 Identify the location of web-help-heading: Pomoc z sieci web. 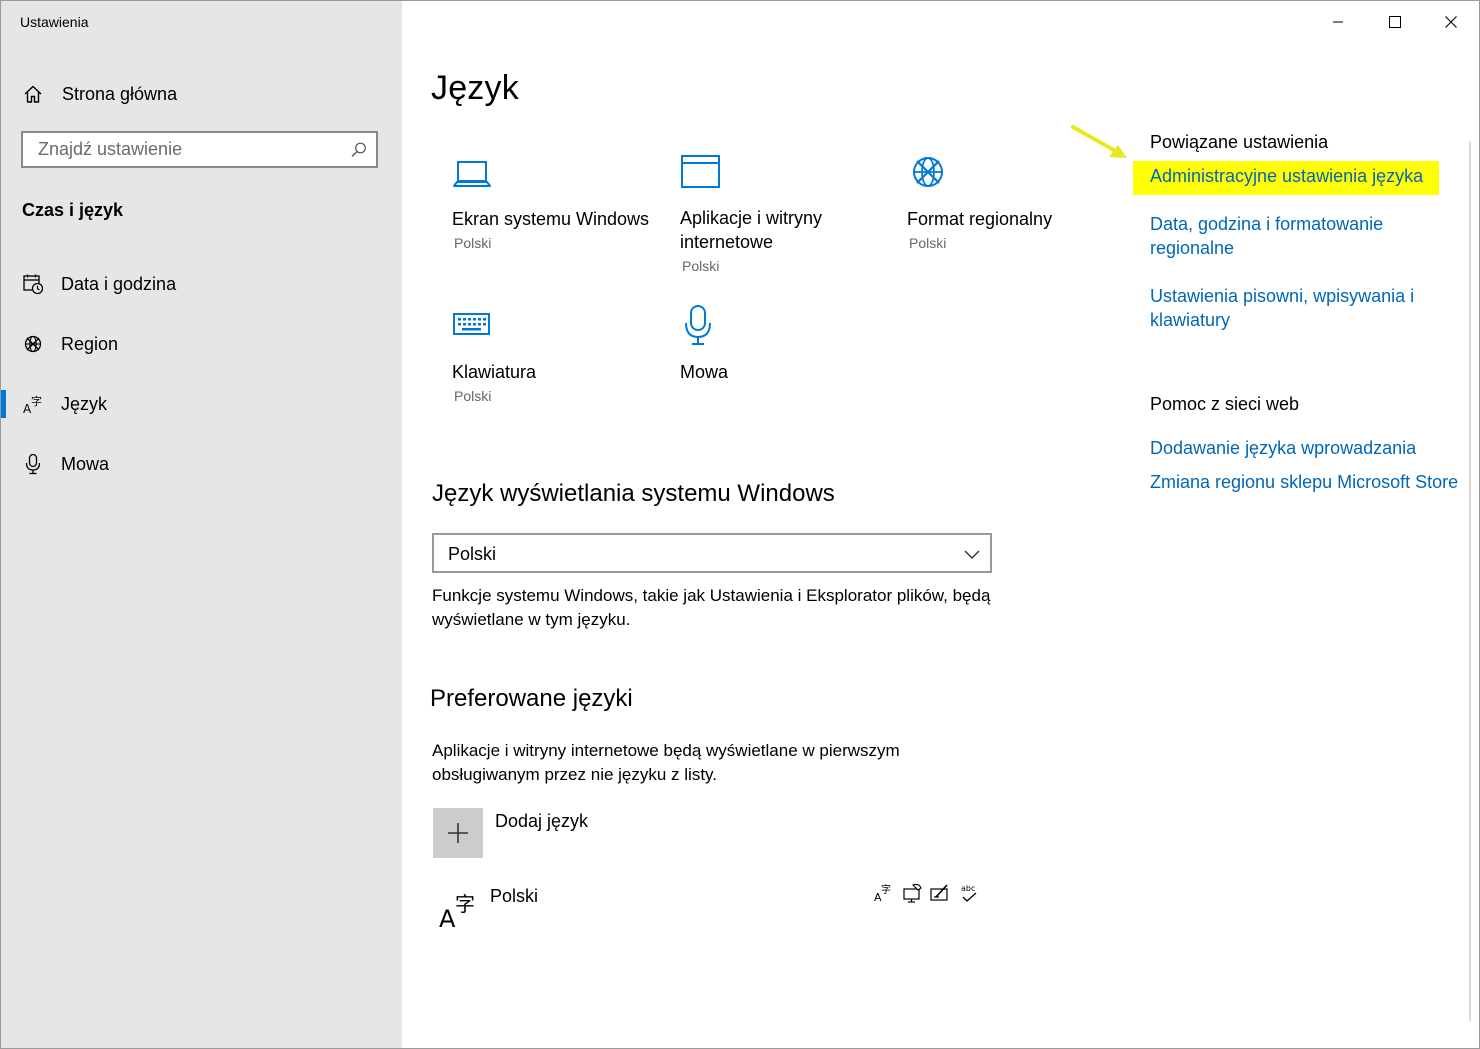
(1225, 404).